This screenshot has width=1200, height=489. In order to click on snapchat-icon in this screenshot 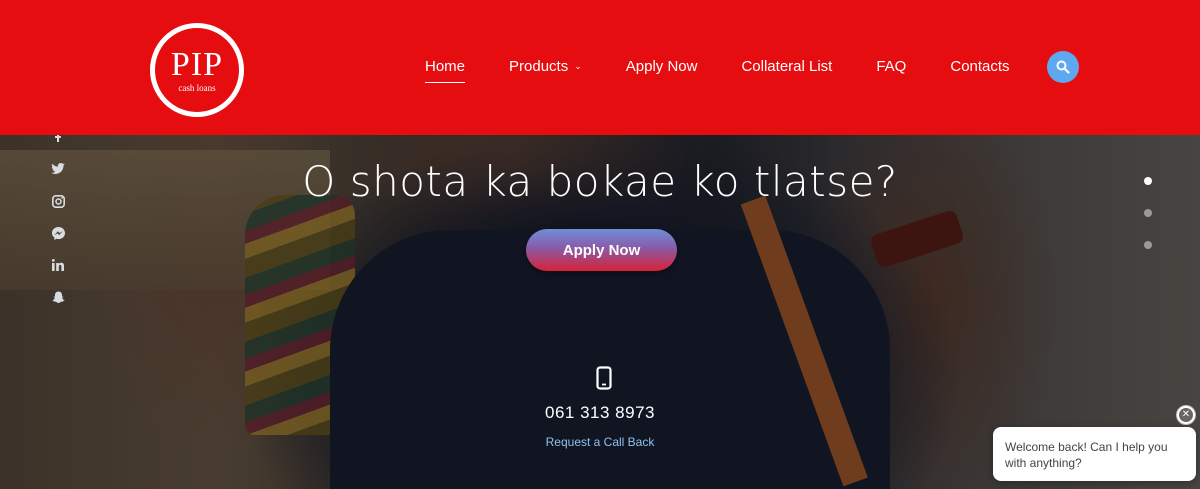, I will do `click(58, 297)`.